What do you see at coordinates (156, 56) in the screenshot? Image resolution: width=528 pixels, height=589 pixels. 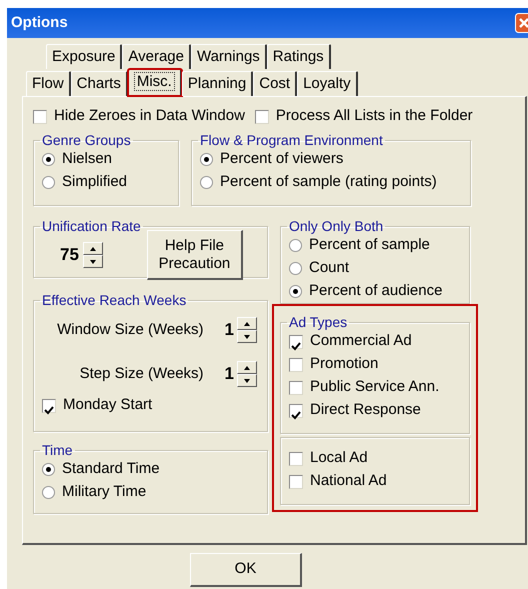 I see `tab: Average` at bounding box center [156, 56].